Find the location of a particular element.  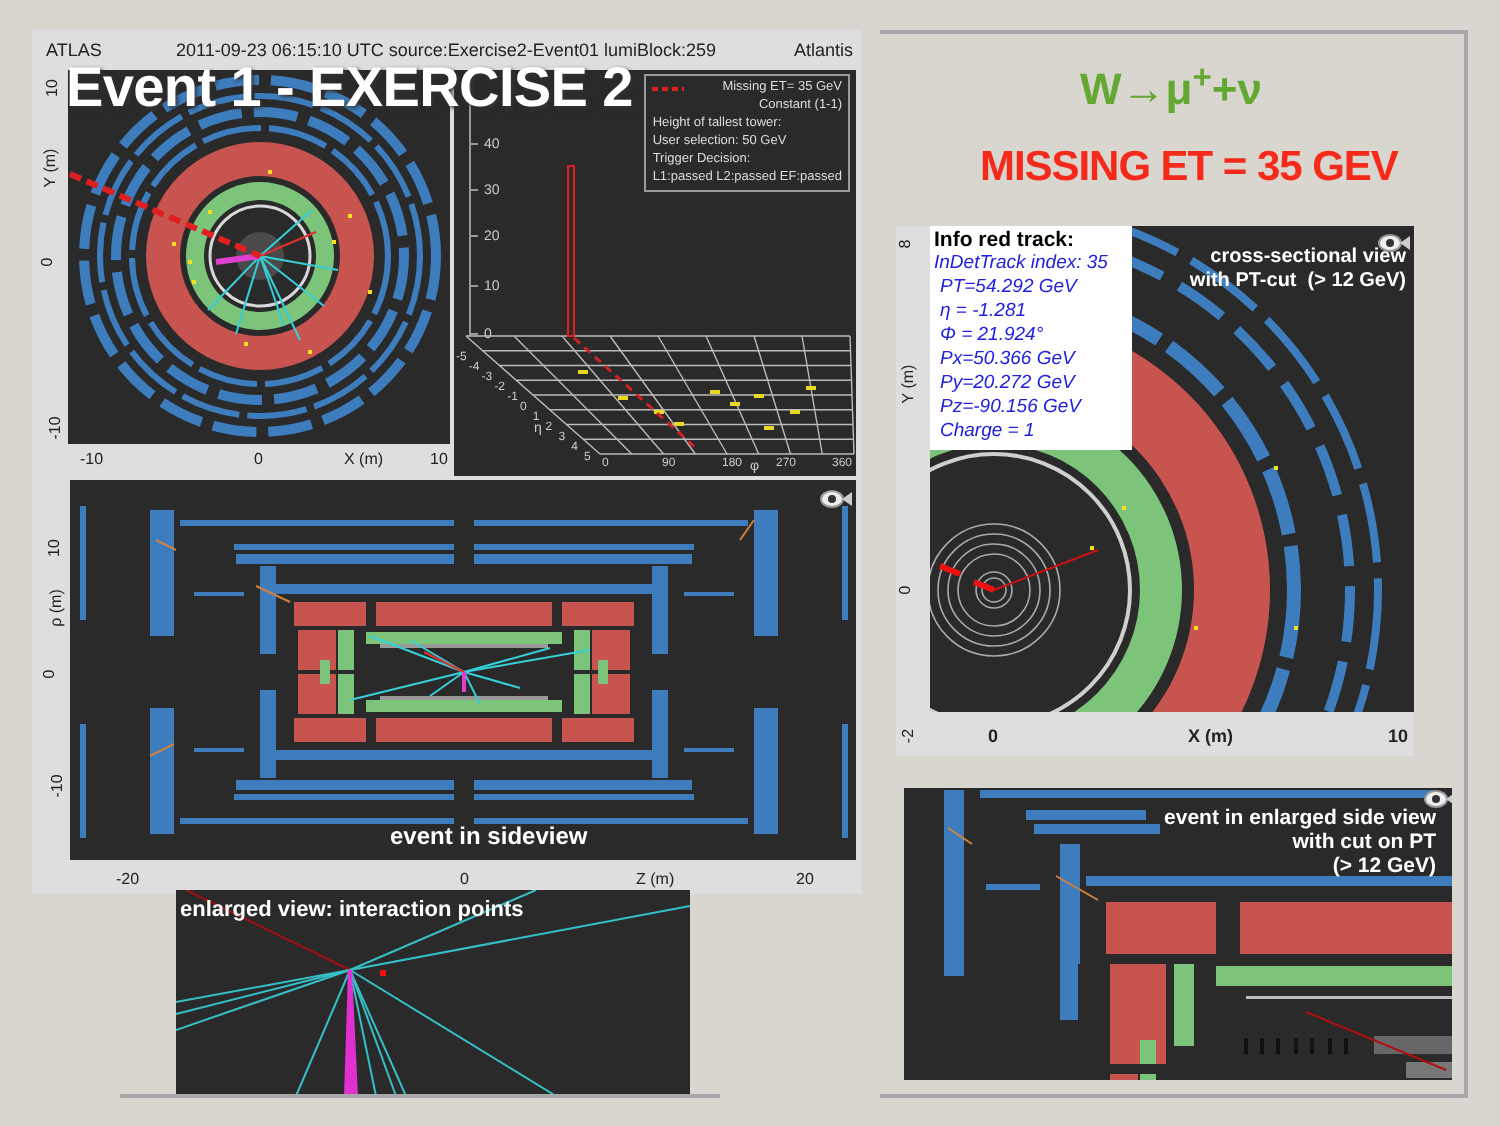

caption-line: (> 12 GeV) is located at coordinates (1384, 866).